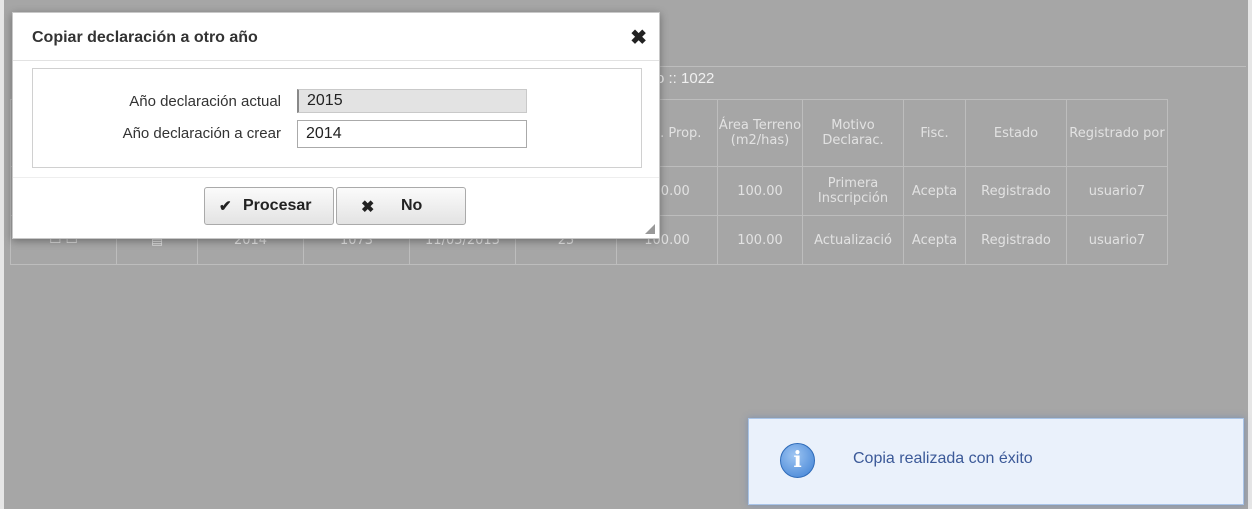  Describe the element at coordinates (853, 191) in the screenshot. I see `cell-motivo: Primera Inscripción` at that location.